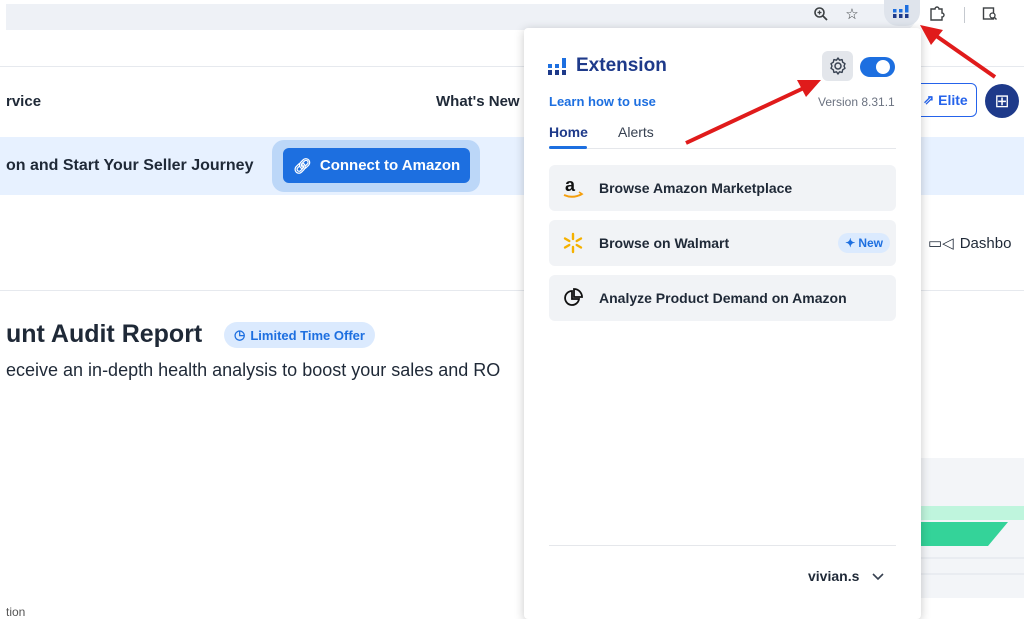  What do you see at coordinates (878, 576) in the screenshot?
I see `chevron-down-icon` at bounding box center [878, 576].